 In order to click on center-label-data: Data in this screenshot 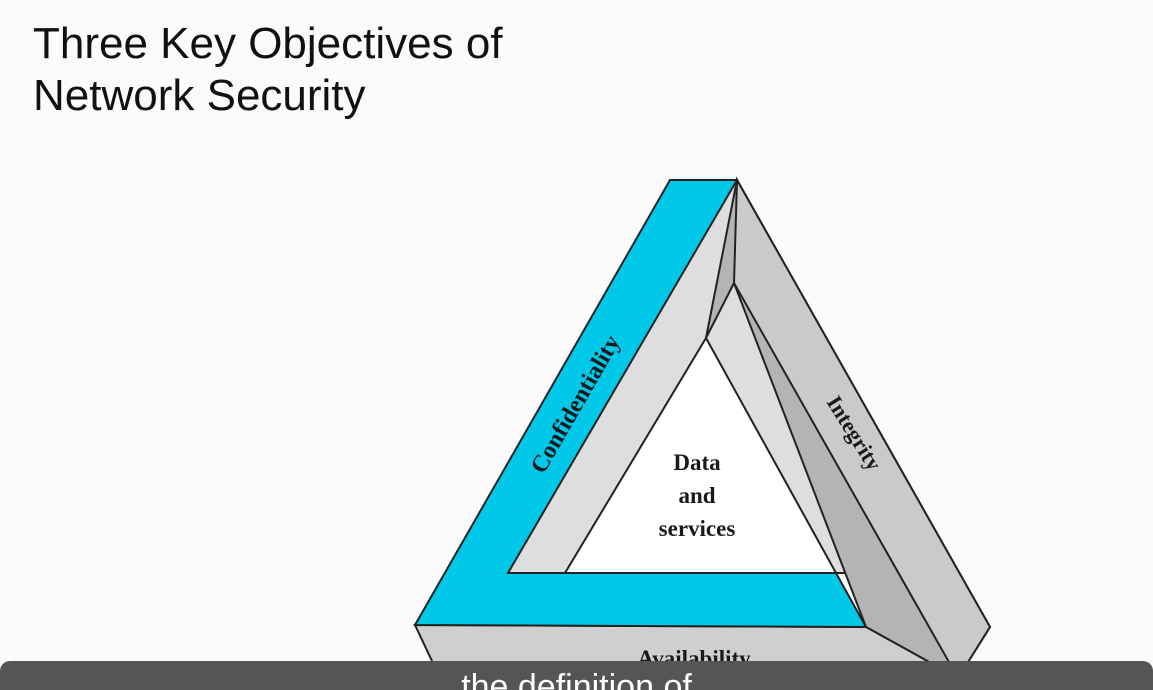, I will do `click(697, 462)`.